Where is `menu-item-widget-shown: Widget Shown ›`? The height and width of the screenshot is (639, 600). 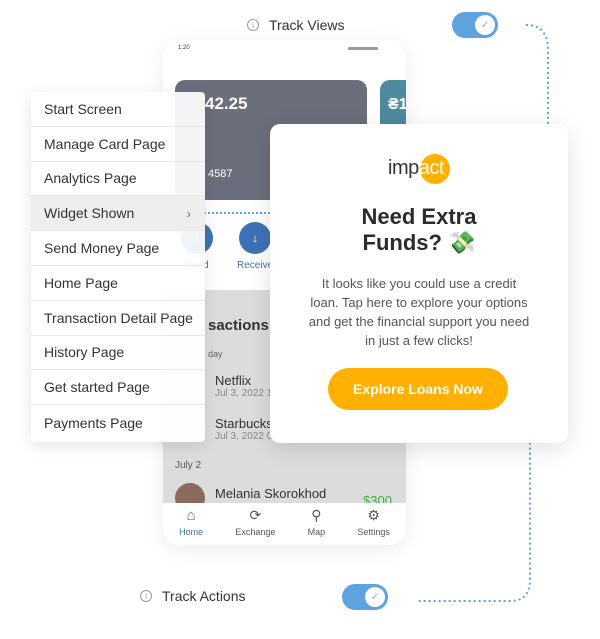
menu-item-widget-shown: Widget Shown › is located at coordinates (118, 214).